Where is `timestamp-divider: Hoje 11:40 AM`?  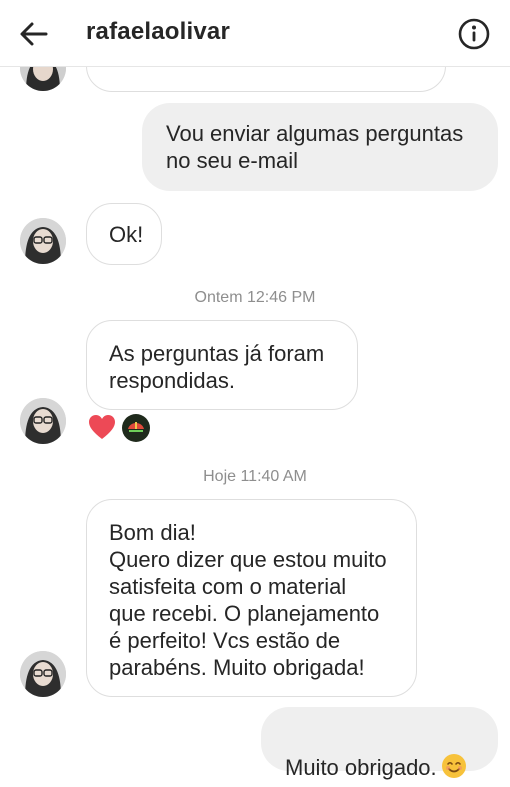
timestamp-divider: Hoje 11:40 AM is located at coordinates (255, 476).